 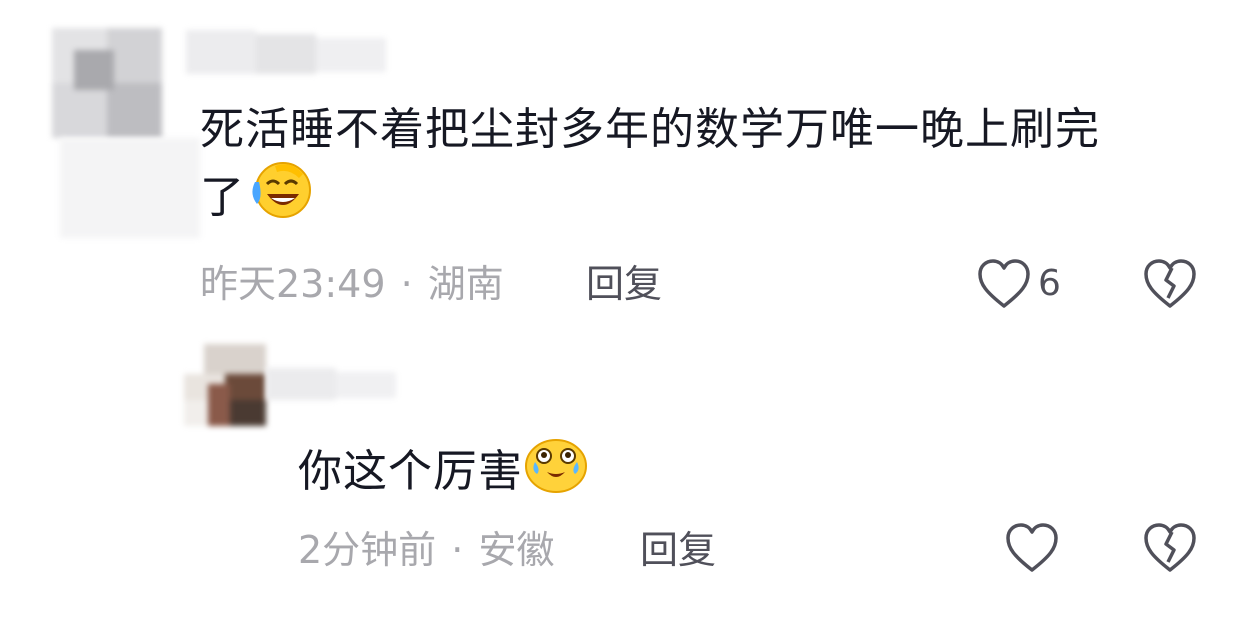 What do you see at coordinates (516, 550) in the screenshot?
I see `reply-location: 安徽` at bounding box center [516, 550].